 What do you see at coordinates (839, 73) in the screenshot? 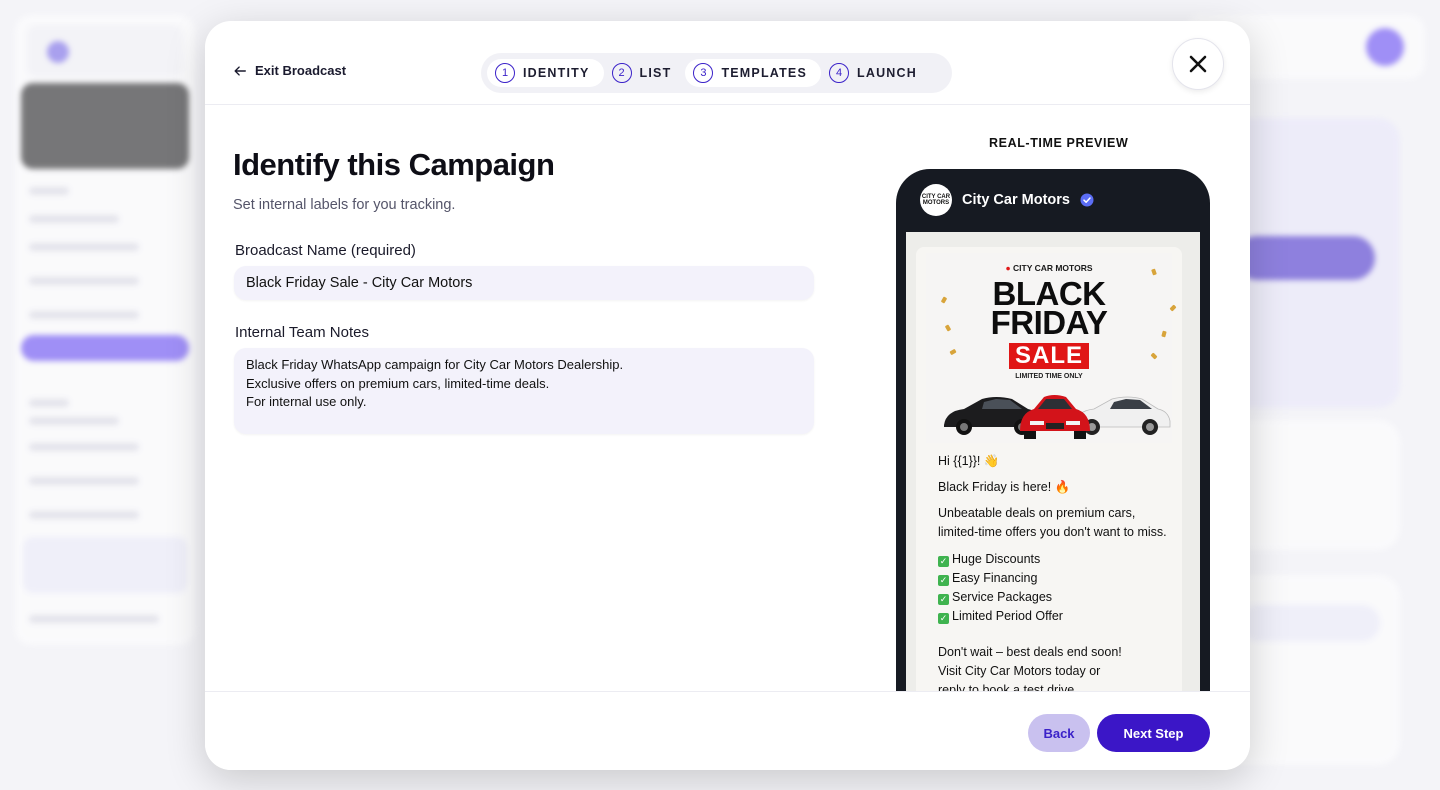
I see `step-number: 4` at bounding box center [839, 73].